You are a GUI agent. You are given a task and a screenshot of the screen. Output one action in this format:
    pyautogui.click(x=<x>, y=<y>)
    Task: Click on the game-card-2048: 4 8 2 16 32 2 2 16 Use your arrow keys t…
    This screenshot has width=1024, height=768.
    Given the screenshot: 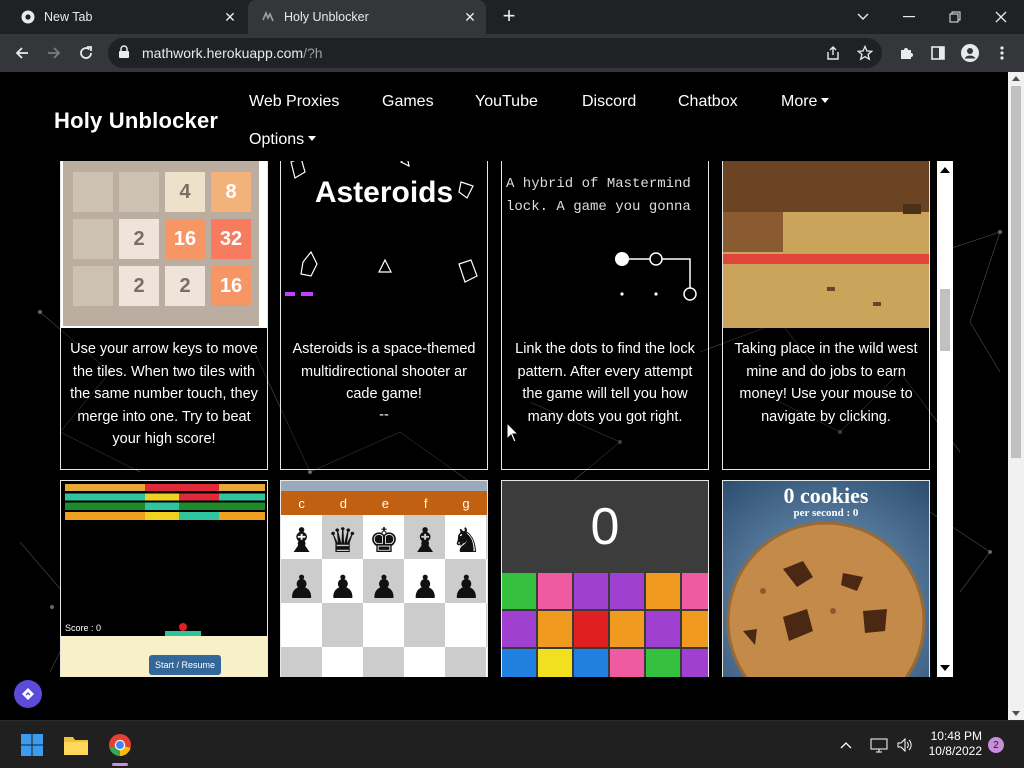 What is the action you would take?
    pyautogui.click(x=164, y=315)
    